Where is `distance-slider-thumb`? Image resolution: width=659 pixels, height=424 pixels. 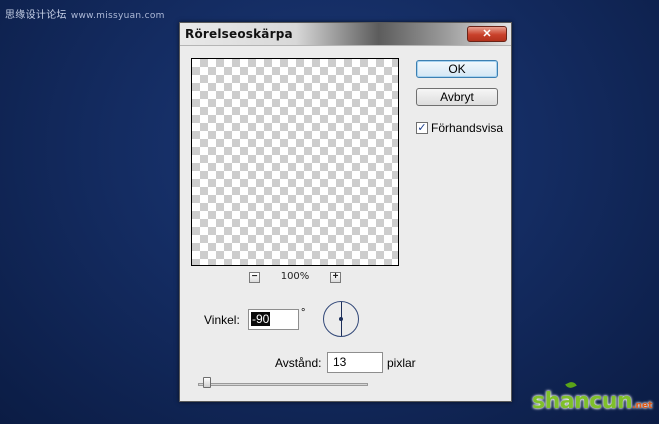 distance-slider-thumb is located at coordinates (207, 382).